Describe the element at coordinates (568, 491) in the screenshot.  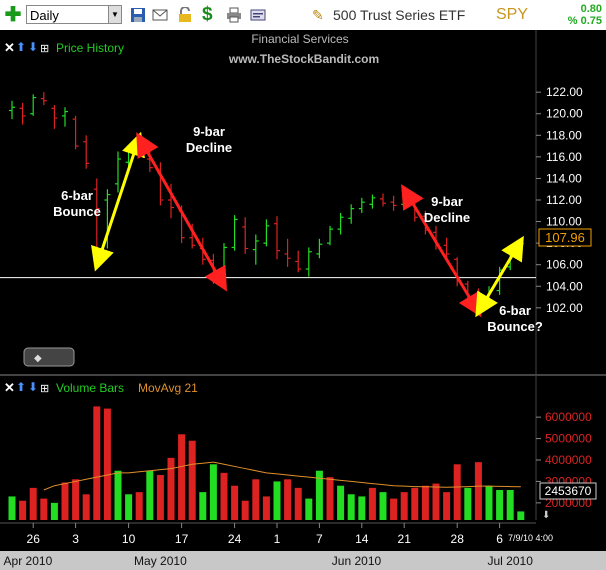
I see `last-volume: 2453670` at that location.